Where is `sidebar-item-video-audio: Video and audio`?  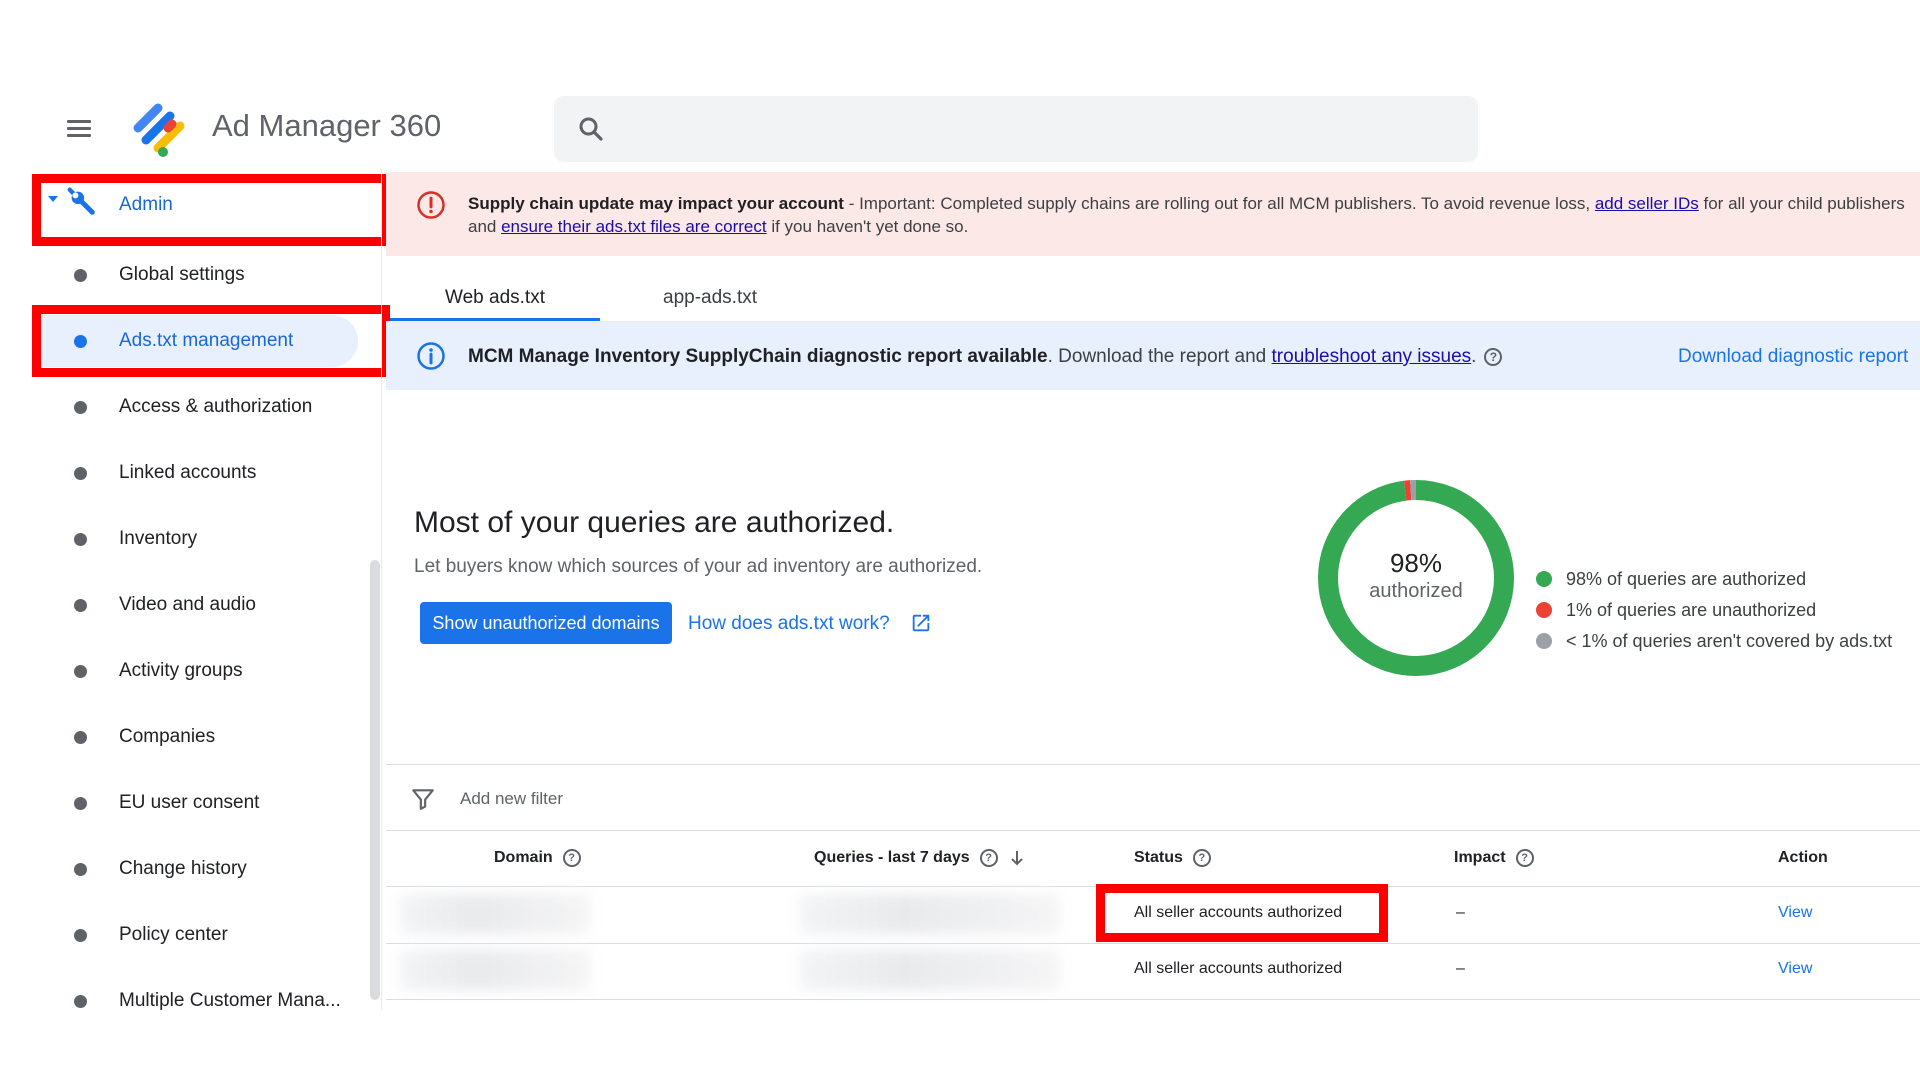 sidebar-item-video-audio: Video and audio is located at coordinates (193, 605).